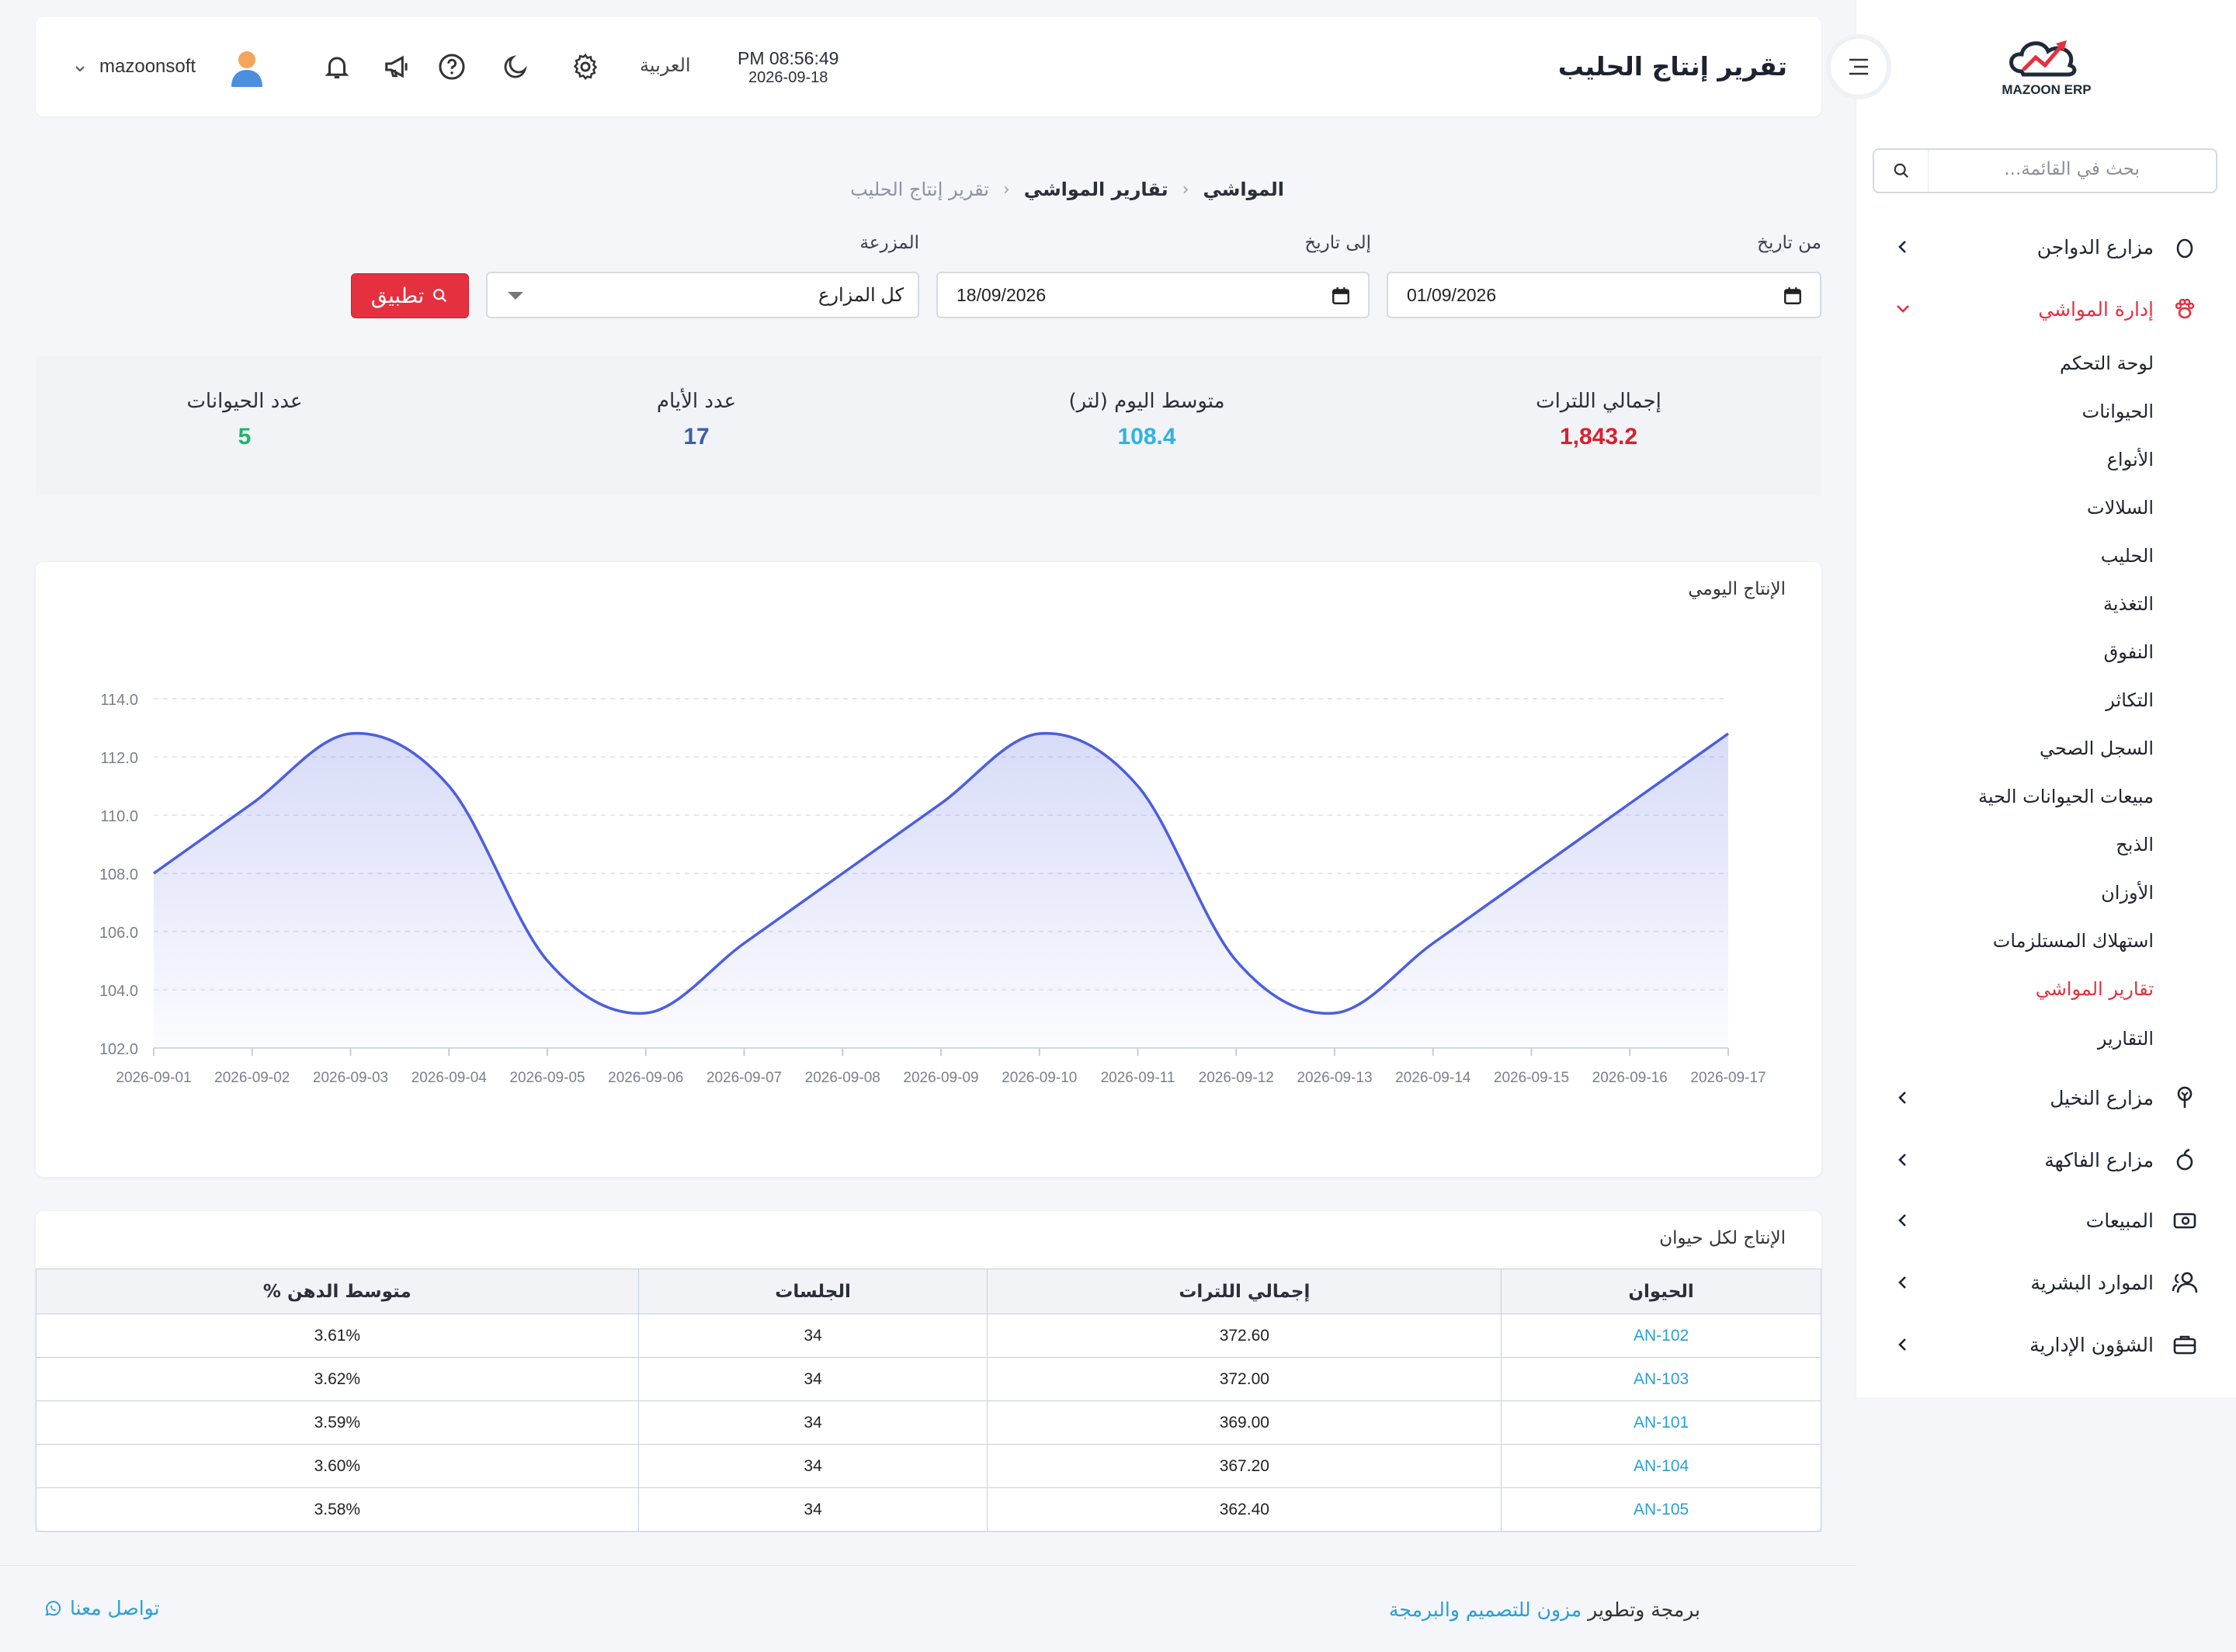  What do you see at coordinates (813, 1291) in the screenshot?
I see `col-sessions: الجلسات` at bounding box center [813, 1291].